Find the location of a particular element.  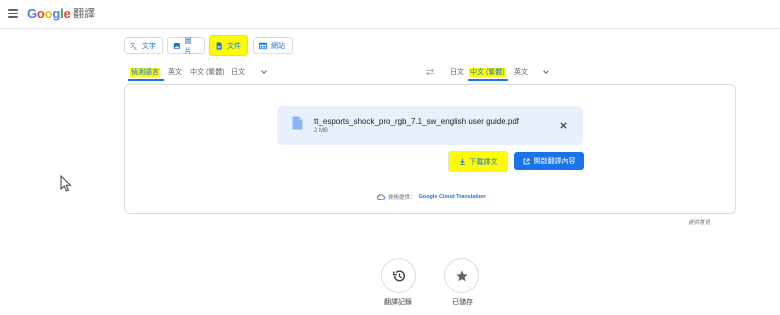

source-lang-detect: 偵測語言 is located at coordinates (145, 72).